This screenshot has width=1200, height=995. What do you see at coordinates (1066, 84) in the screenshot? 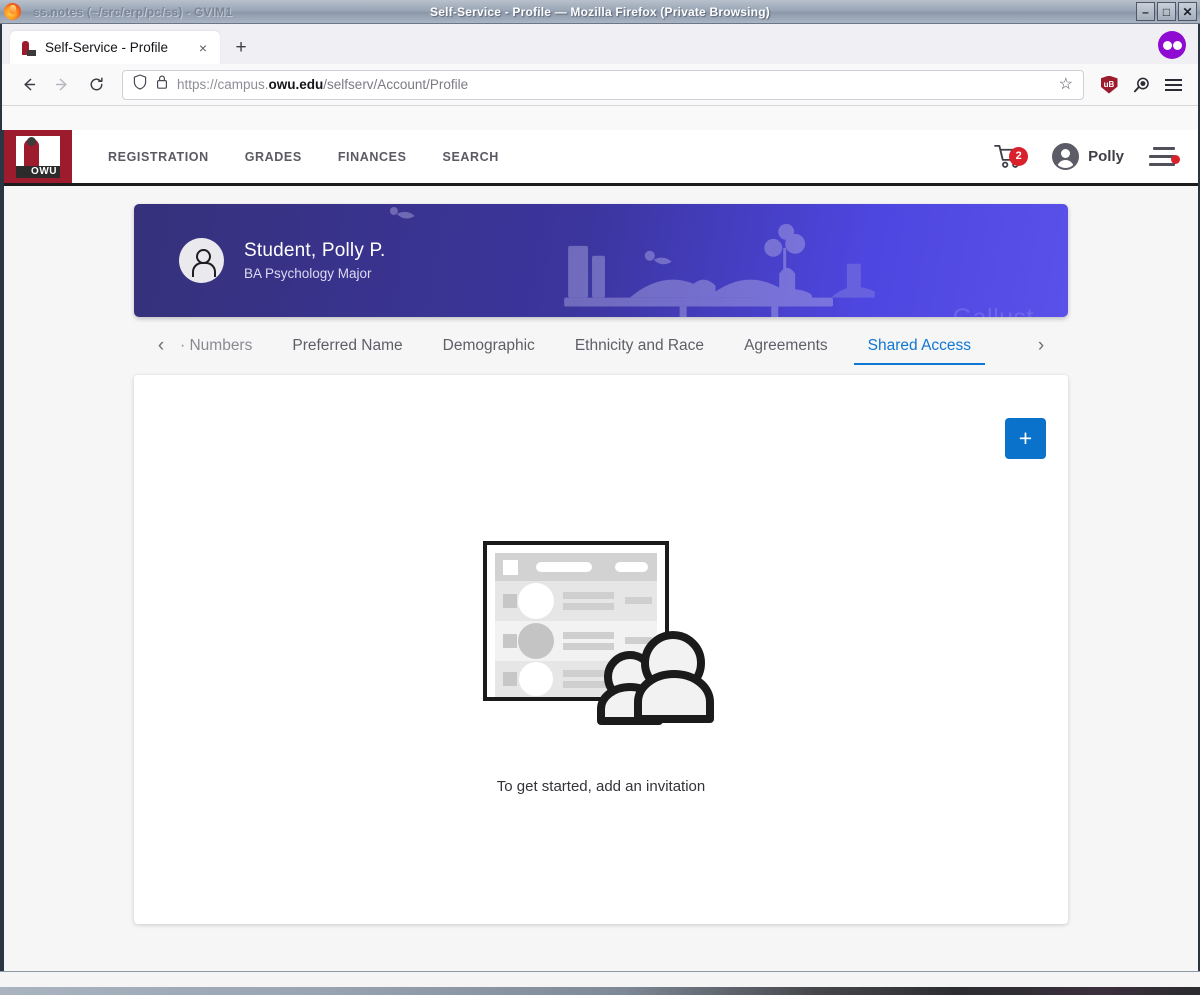
I see `bookmark-star-icon: ☆` at bounding box center [1066, 84].